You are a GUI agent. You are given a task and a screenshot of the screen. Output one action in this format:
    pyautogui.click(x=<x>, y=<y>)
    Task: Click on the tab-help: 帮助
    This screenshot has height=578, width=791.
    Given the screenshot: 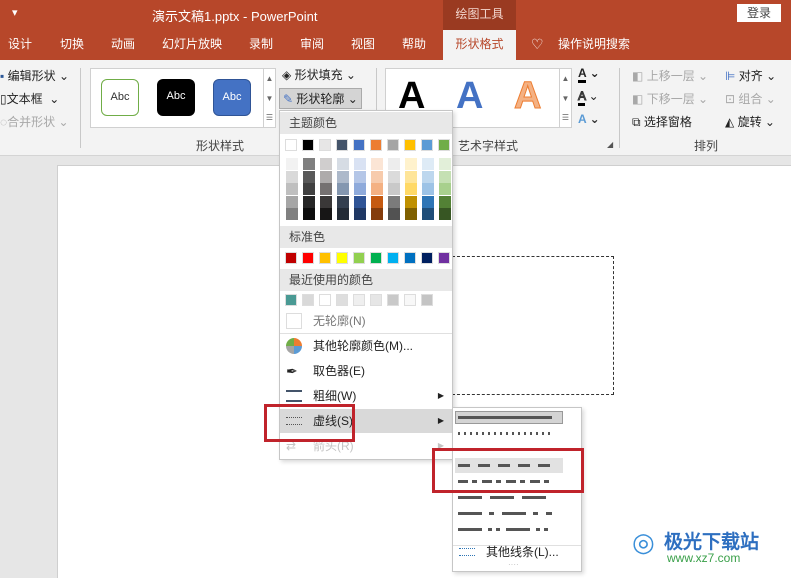 What is the action you would take?
    pyautogui.click(x=414, y=45)
    